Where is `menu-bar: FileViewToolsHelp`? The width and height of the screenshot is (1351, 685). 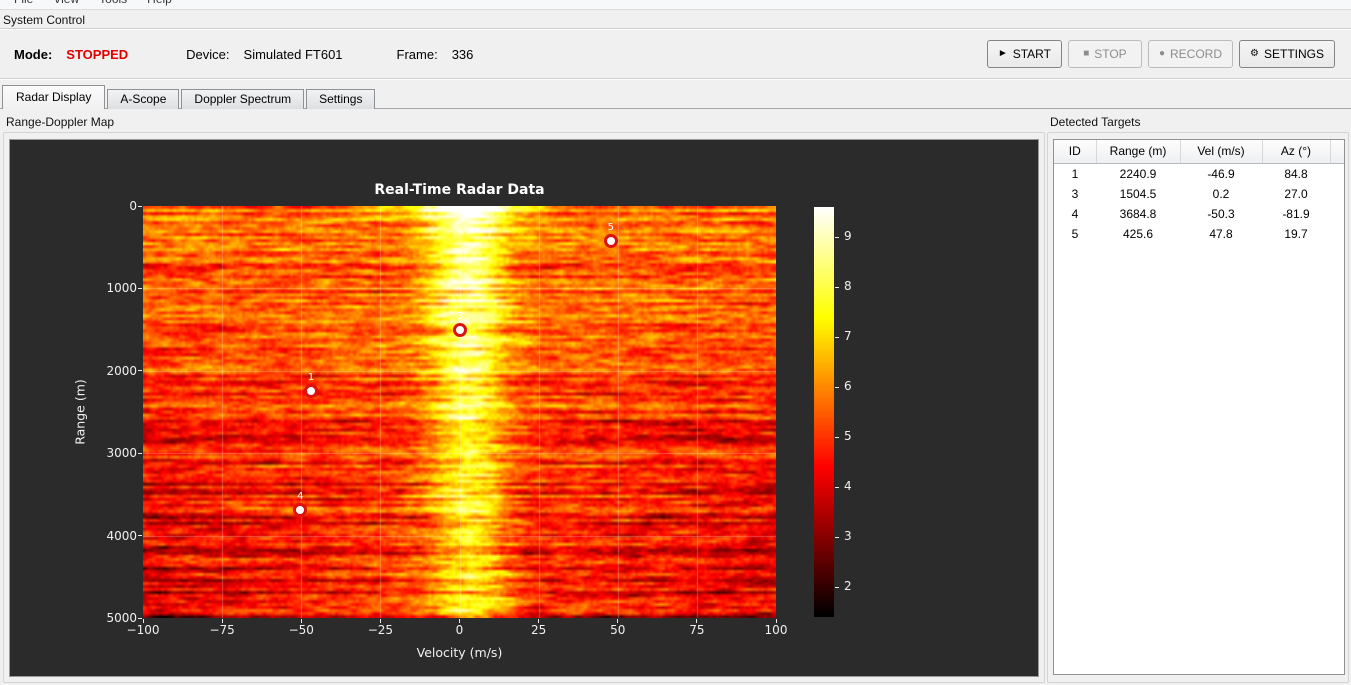
menu-bar: FileViewToolsHelp is located at coordinates (675, 5).